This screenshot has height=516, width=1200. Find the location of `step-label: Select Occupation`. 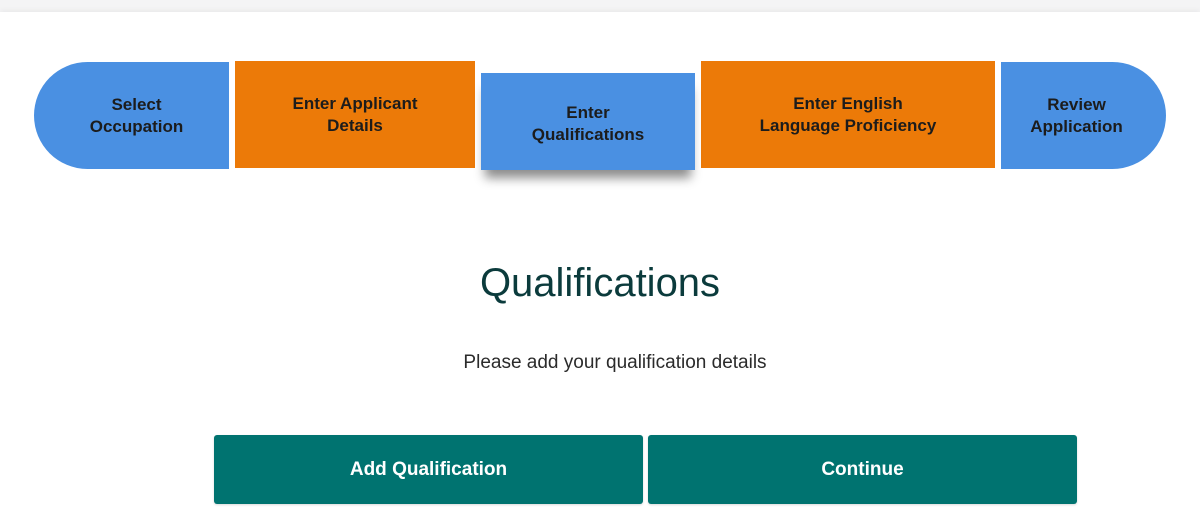

step-label: Select Occupation is located at coordinates (136, 115).